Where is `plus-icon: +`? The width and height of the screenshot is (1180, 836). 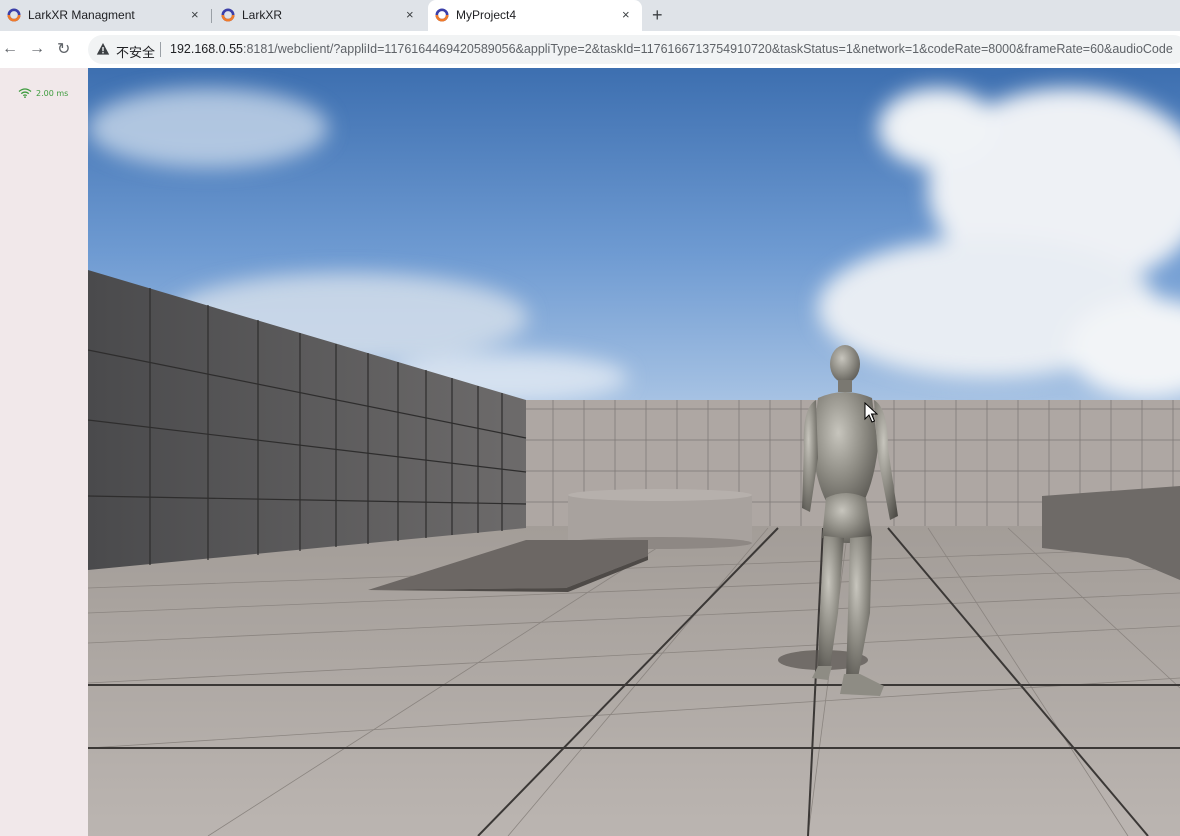
plus-icon: + is located at coordinates (657, 15).